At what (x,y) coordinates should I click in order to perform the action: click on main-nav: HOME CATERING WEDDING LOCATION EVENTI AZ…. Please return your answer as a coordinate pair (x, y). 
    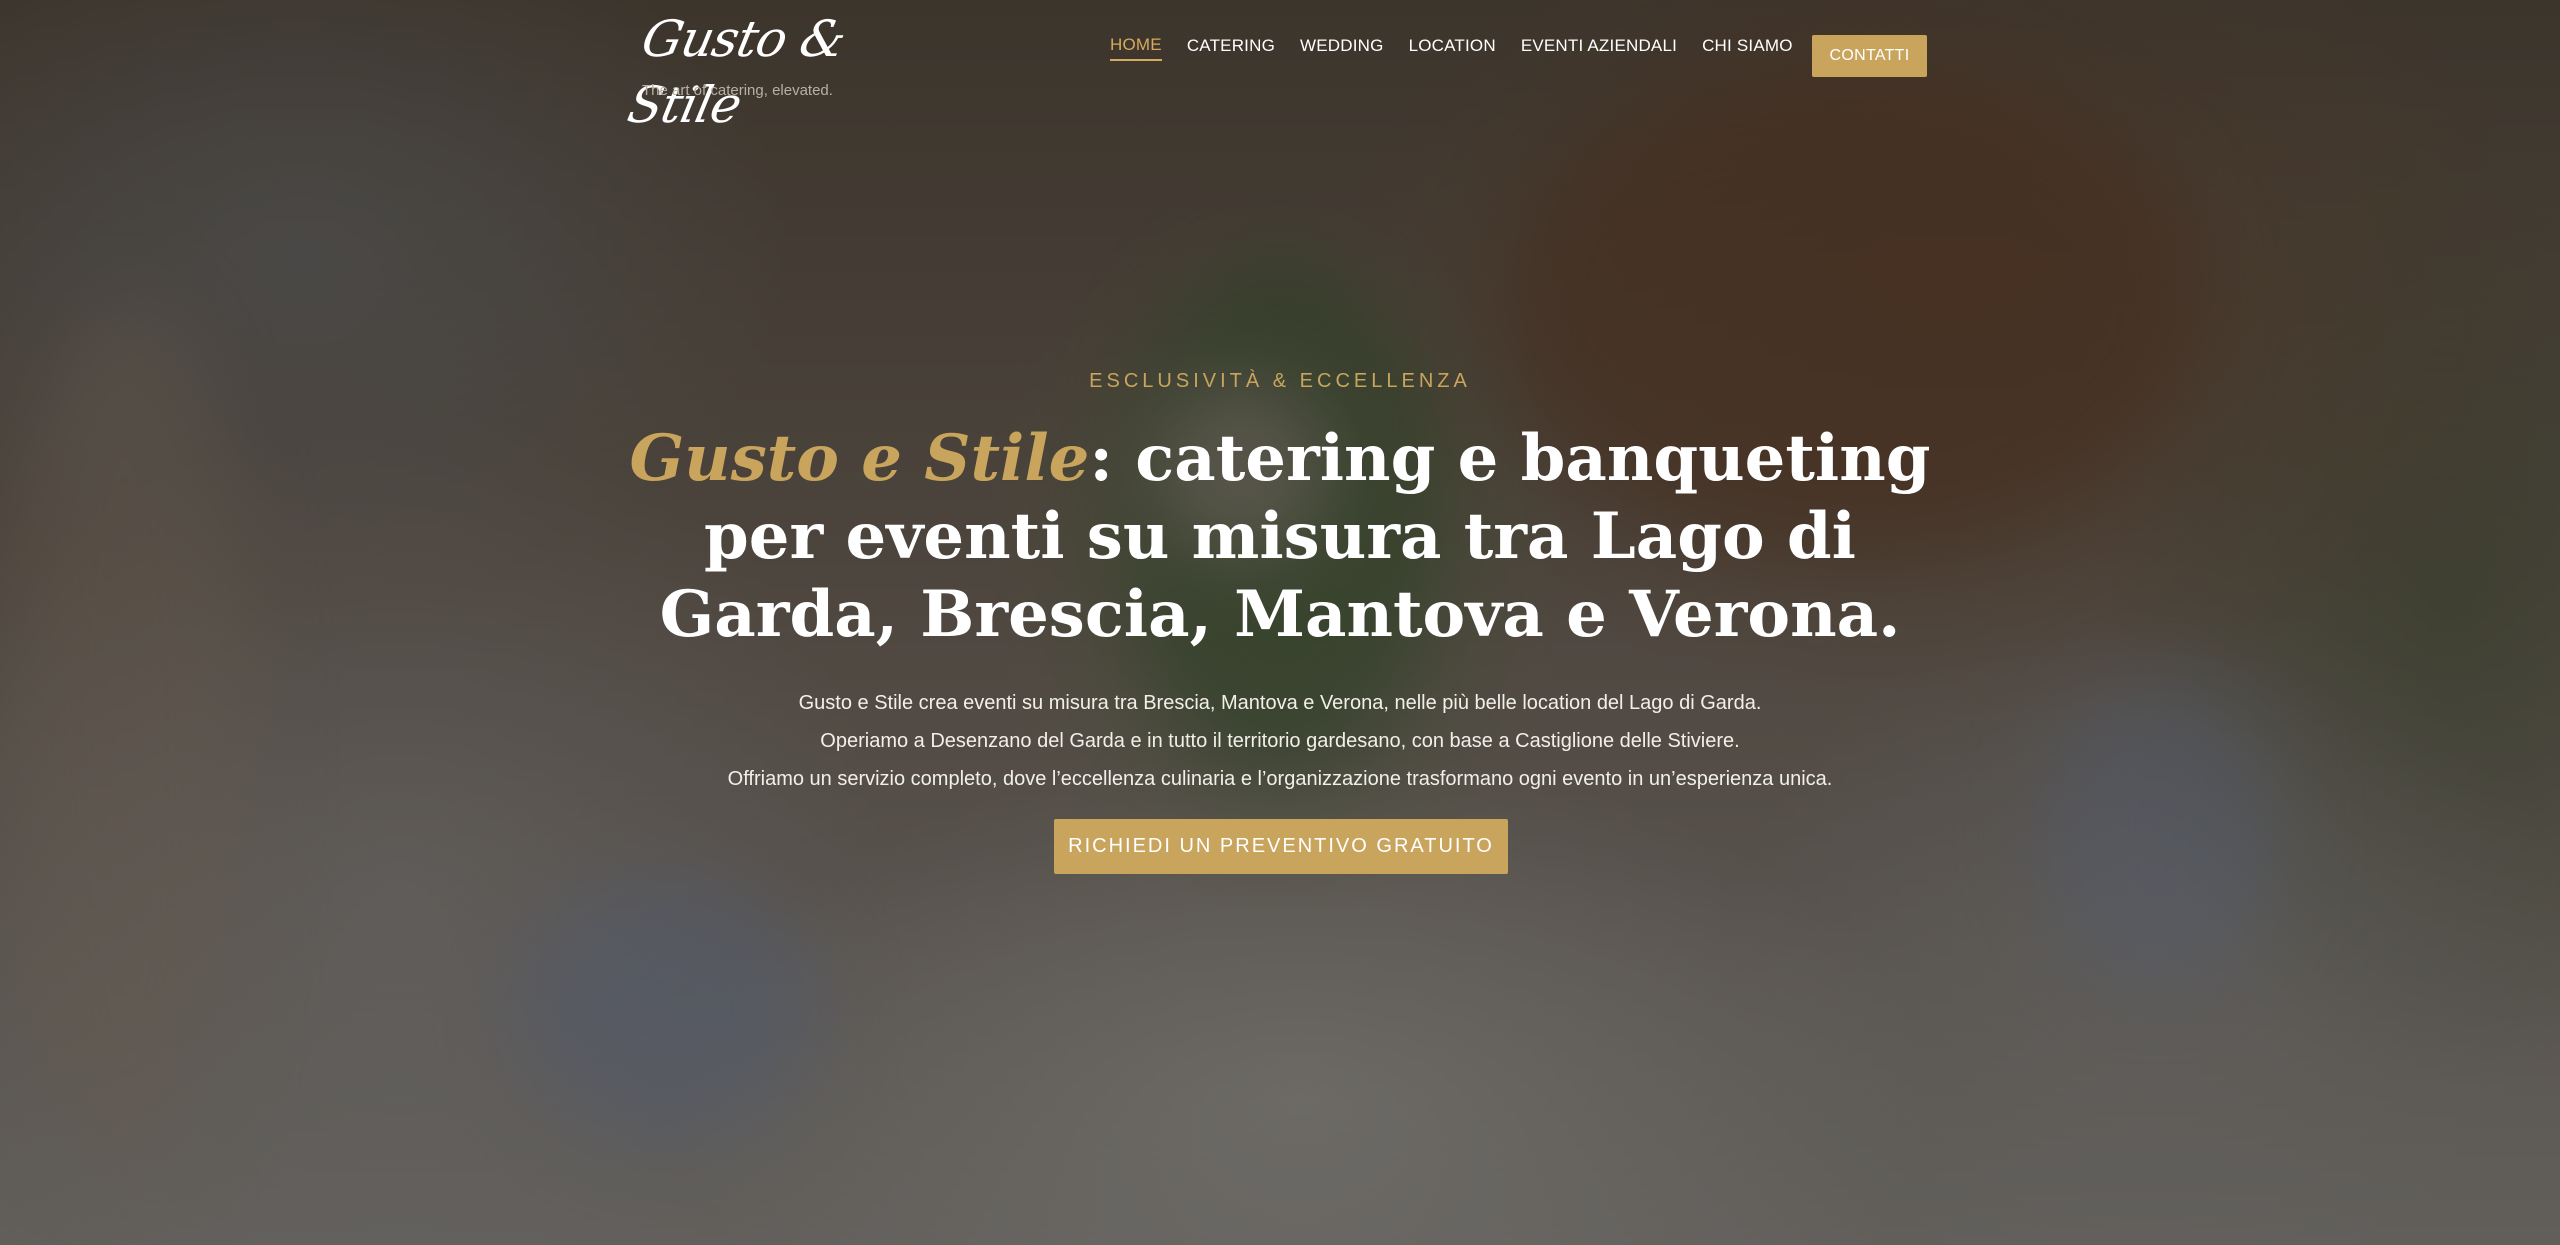
    Looking at the image, I should click on (1464, 48).